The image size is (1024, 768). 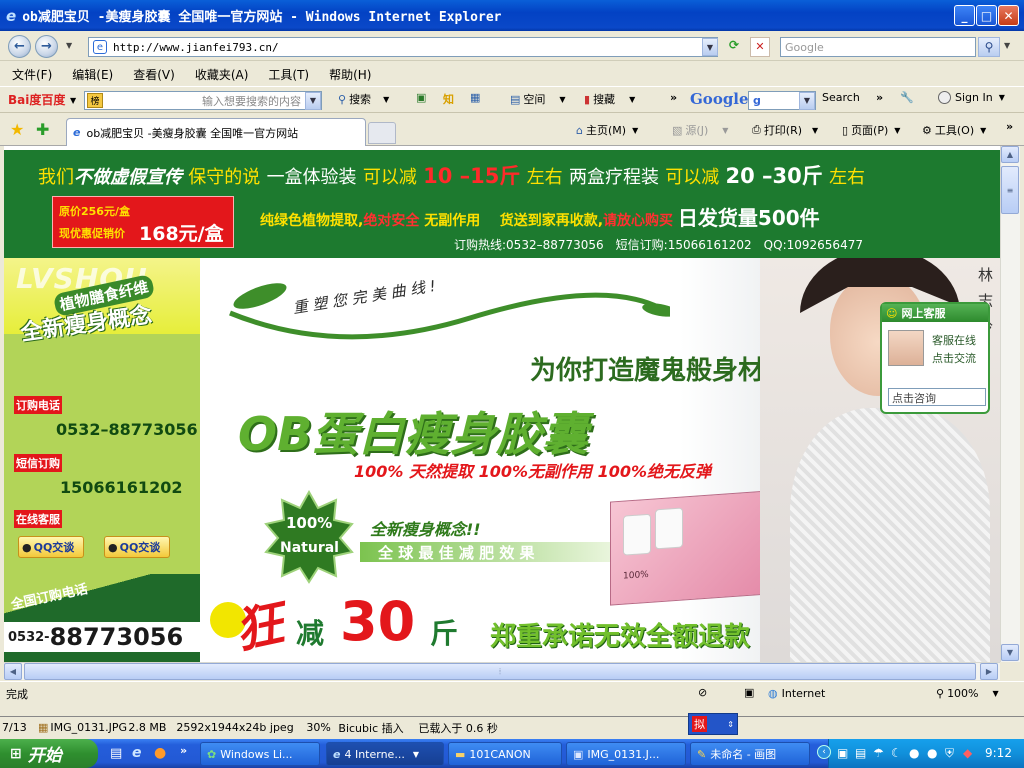 I want to click on zoom-control: ⚲ 100% ▼, so click(x=967, y=693).